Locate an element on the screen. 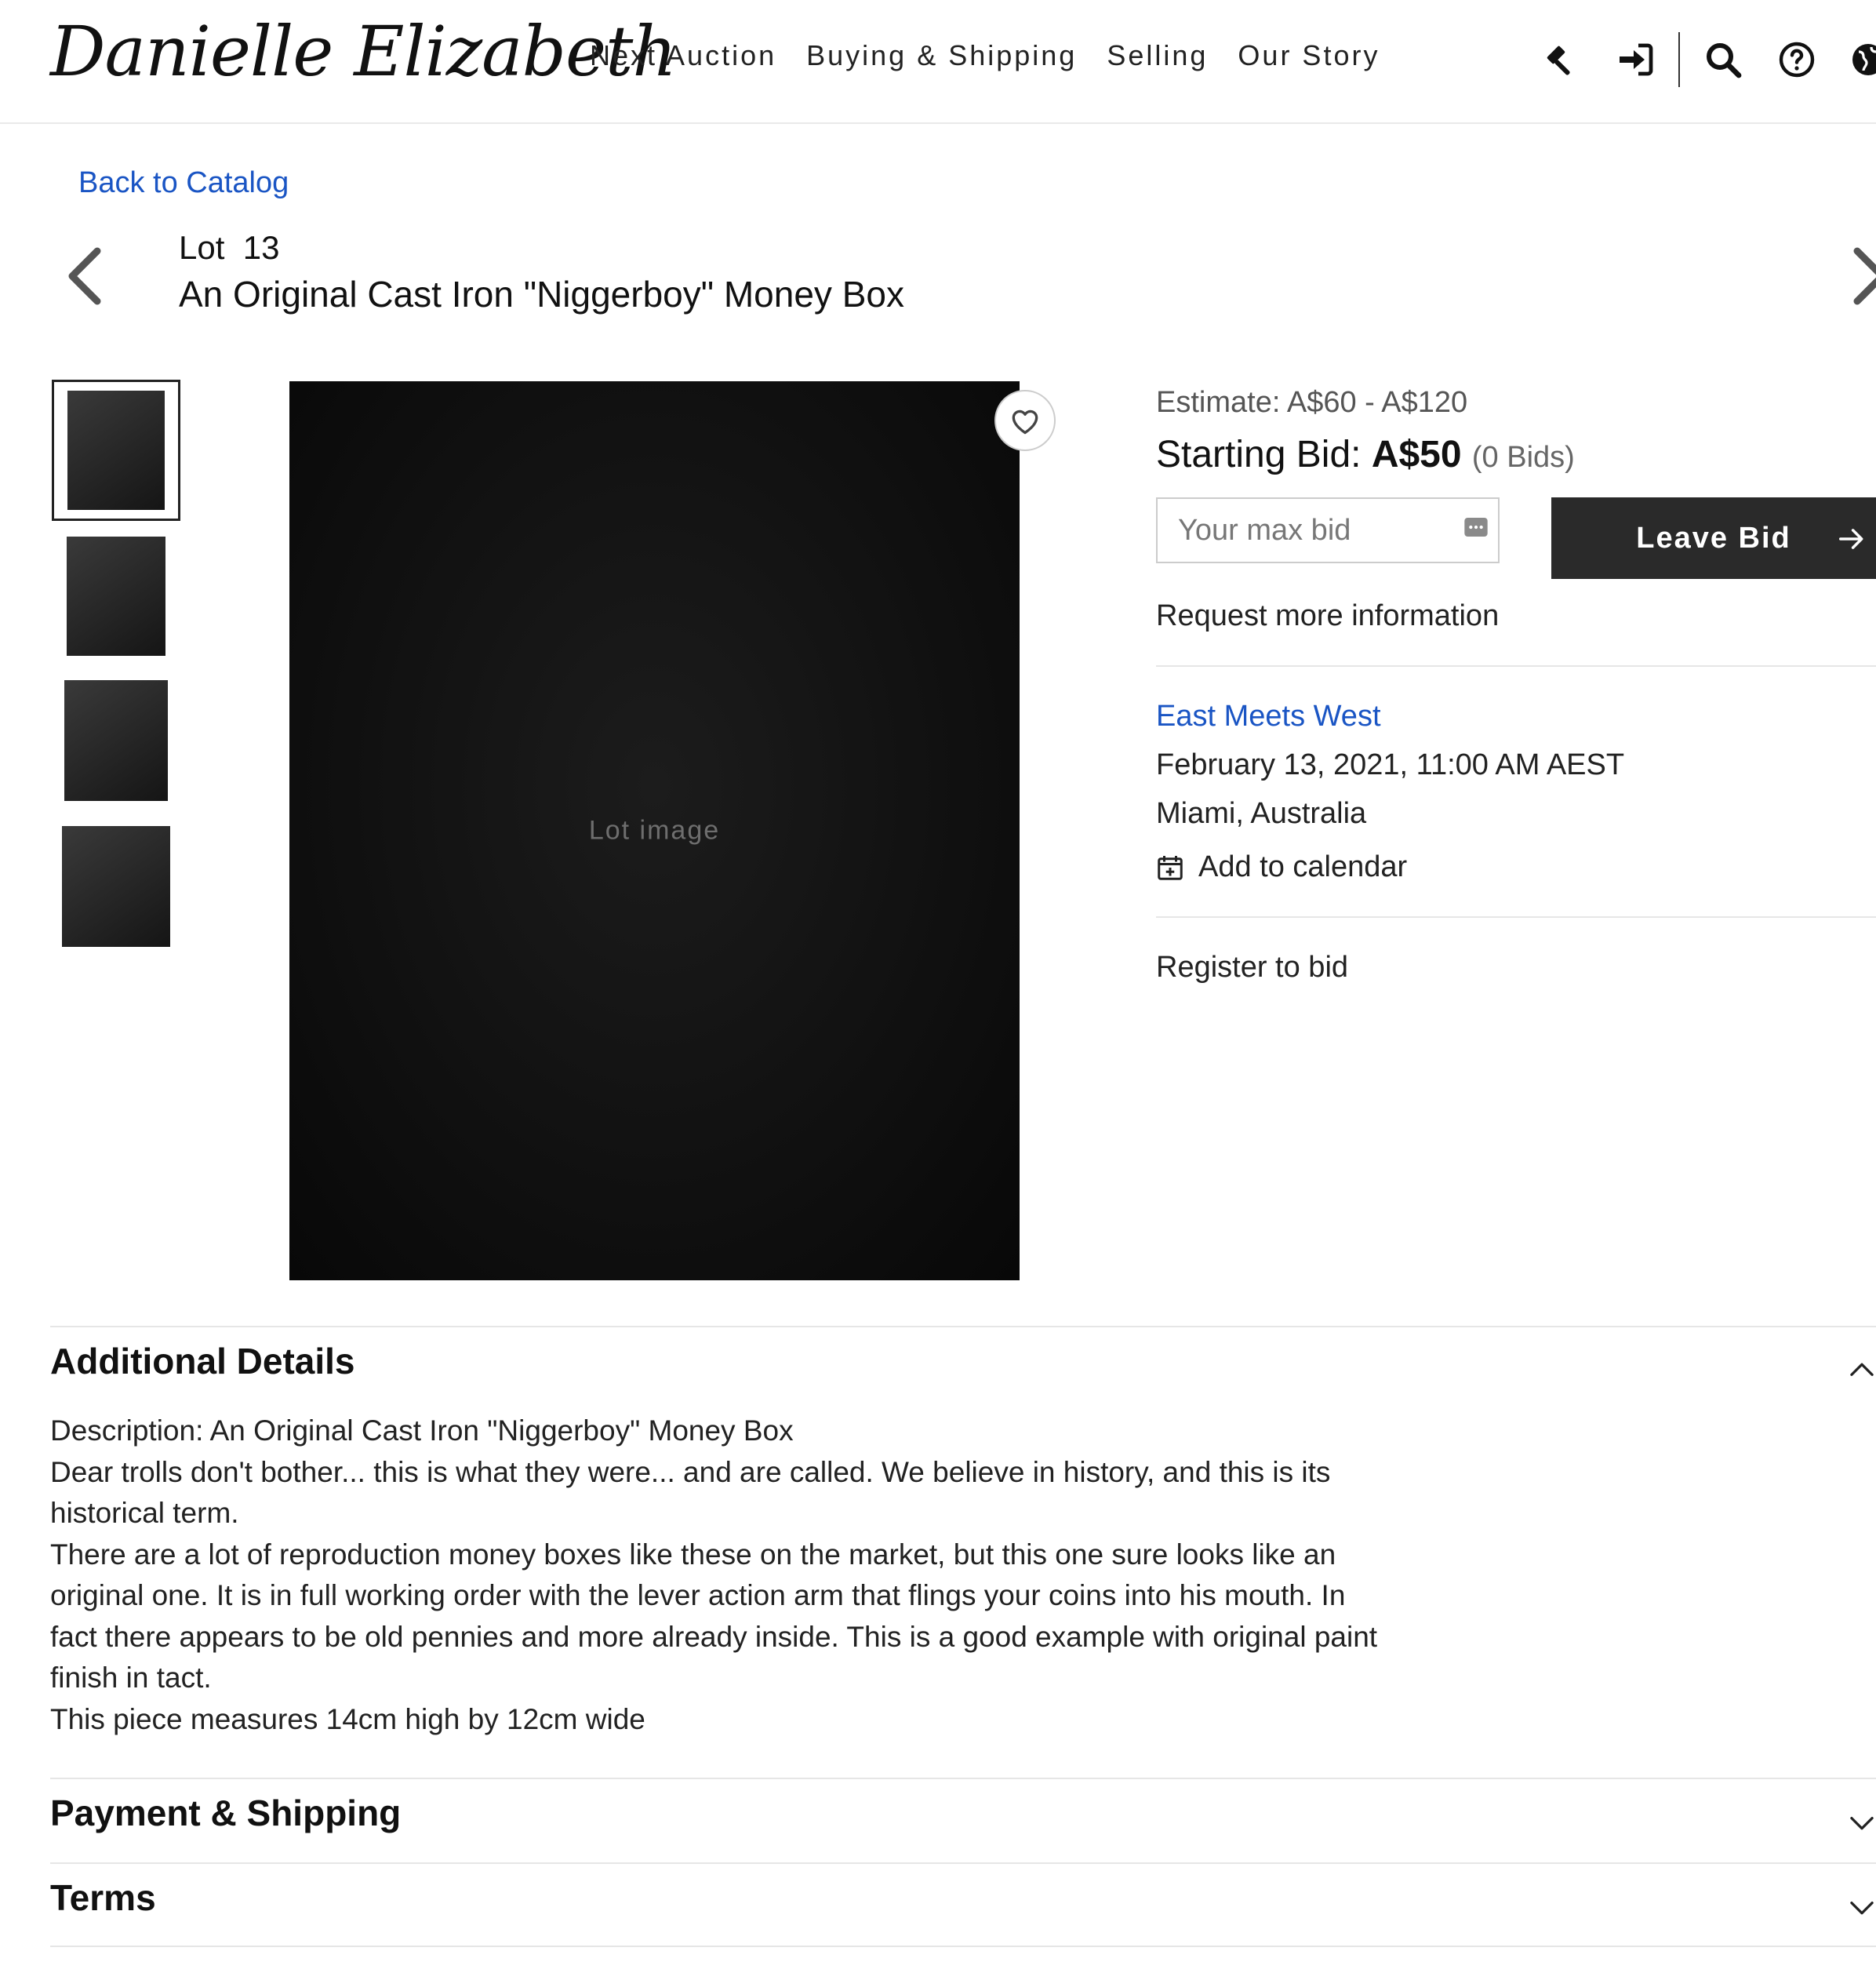 Image resolution: width=1876 pixels, height=1962 pixels. additional-details-heading: Additional Details is located at coordinates (202, 1361).